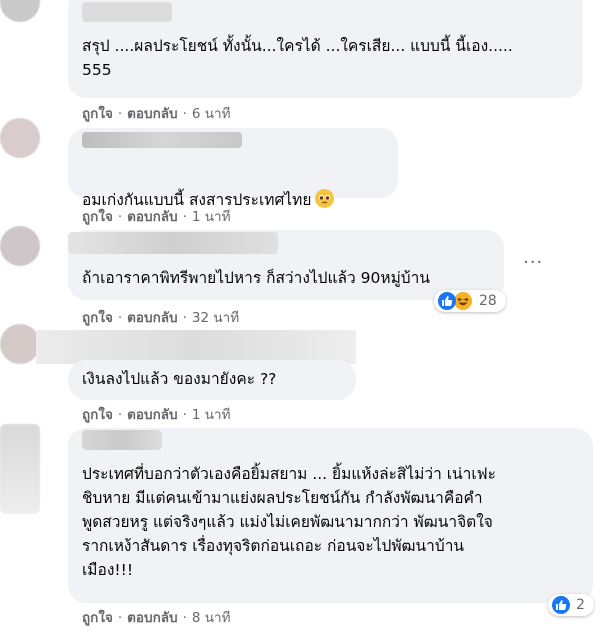 This screenshot has width=613, height=633. What do you see at coordinates (233, 168) in the screenshot?
I see `comment-bubble: อมเก่งกันแบบนี้ สงสารประเทศไทย` at bounding box center [233, 168].